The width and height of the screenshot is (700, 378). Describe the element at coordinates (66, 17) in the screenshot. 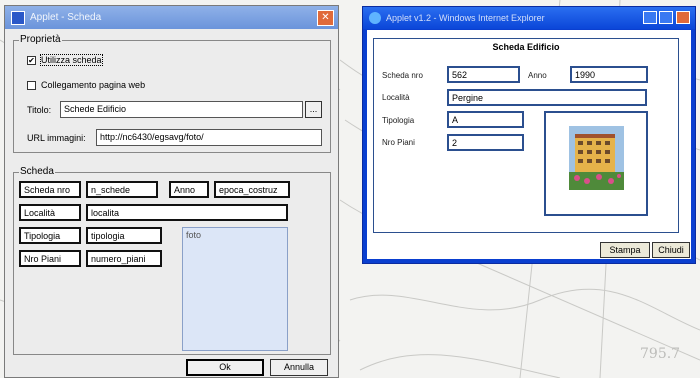

I see `dialog-title: Applet - Scheda` at that location.